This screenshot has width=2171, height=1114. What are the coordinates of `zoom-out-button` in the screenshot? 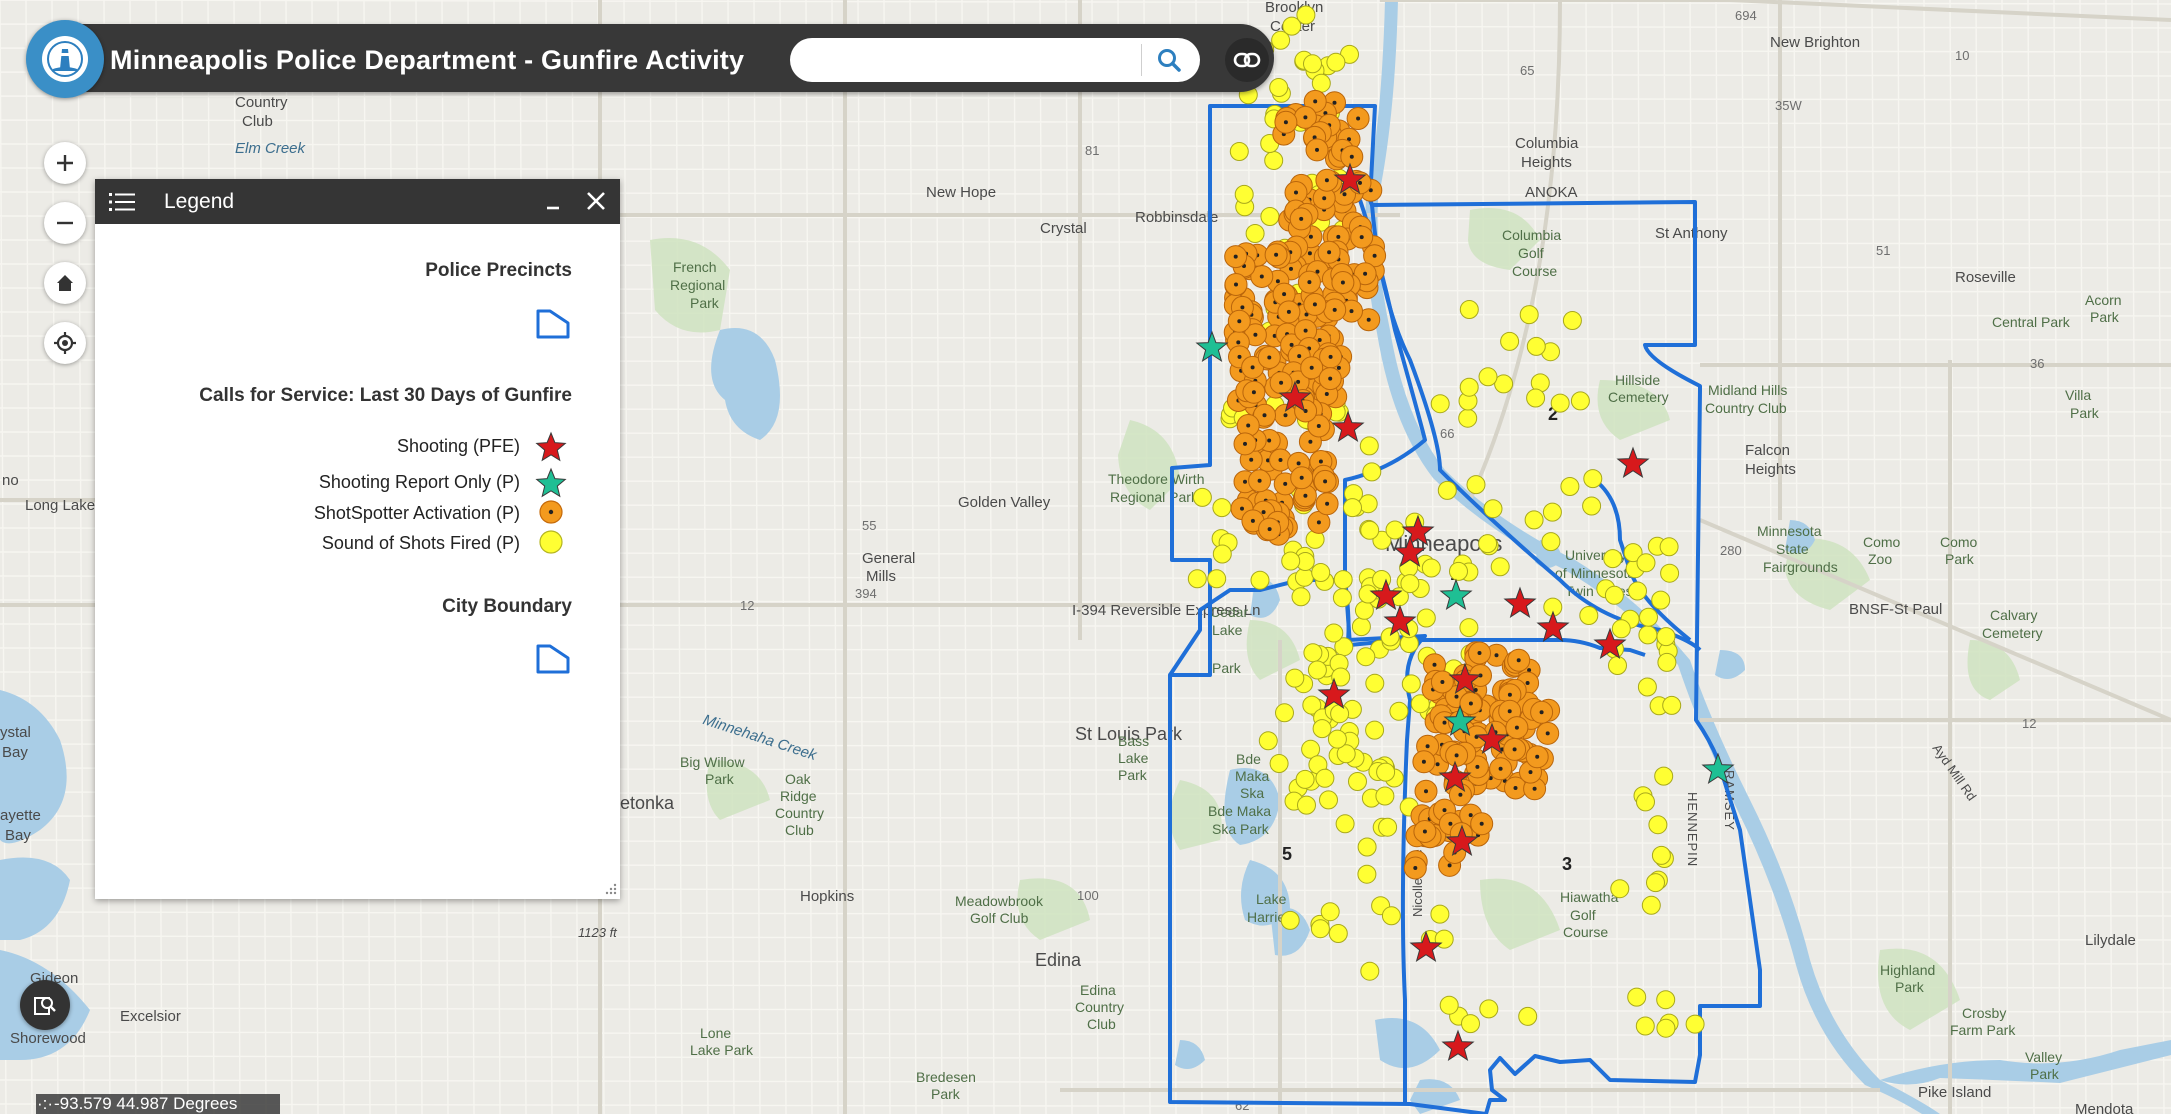 It's located at (65, 223).